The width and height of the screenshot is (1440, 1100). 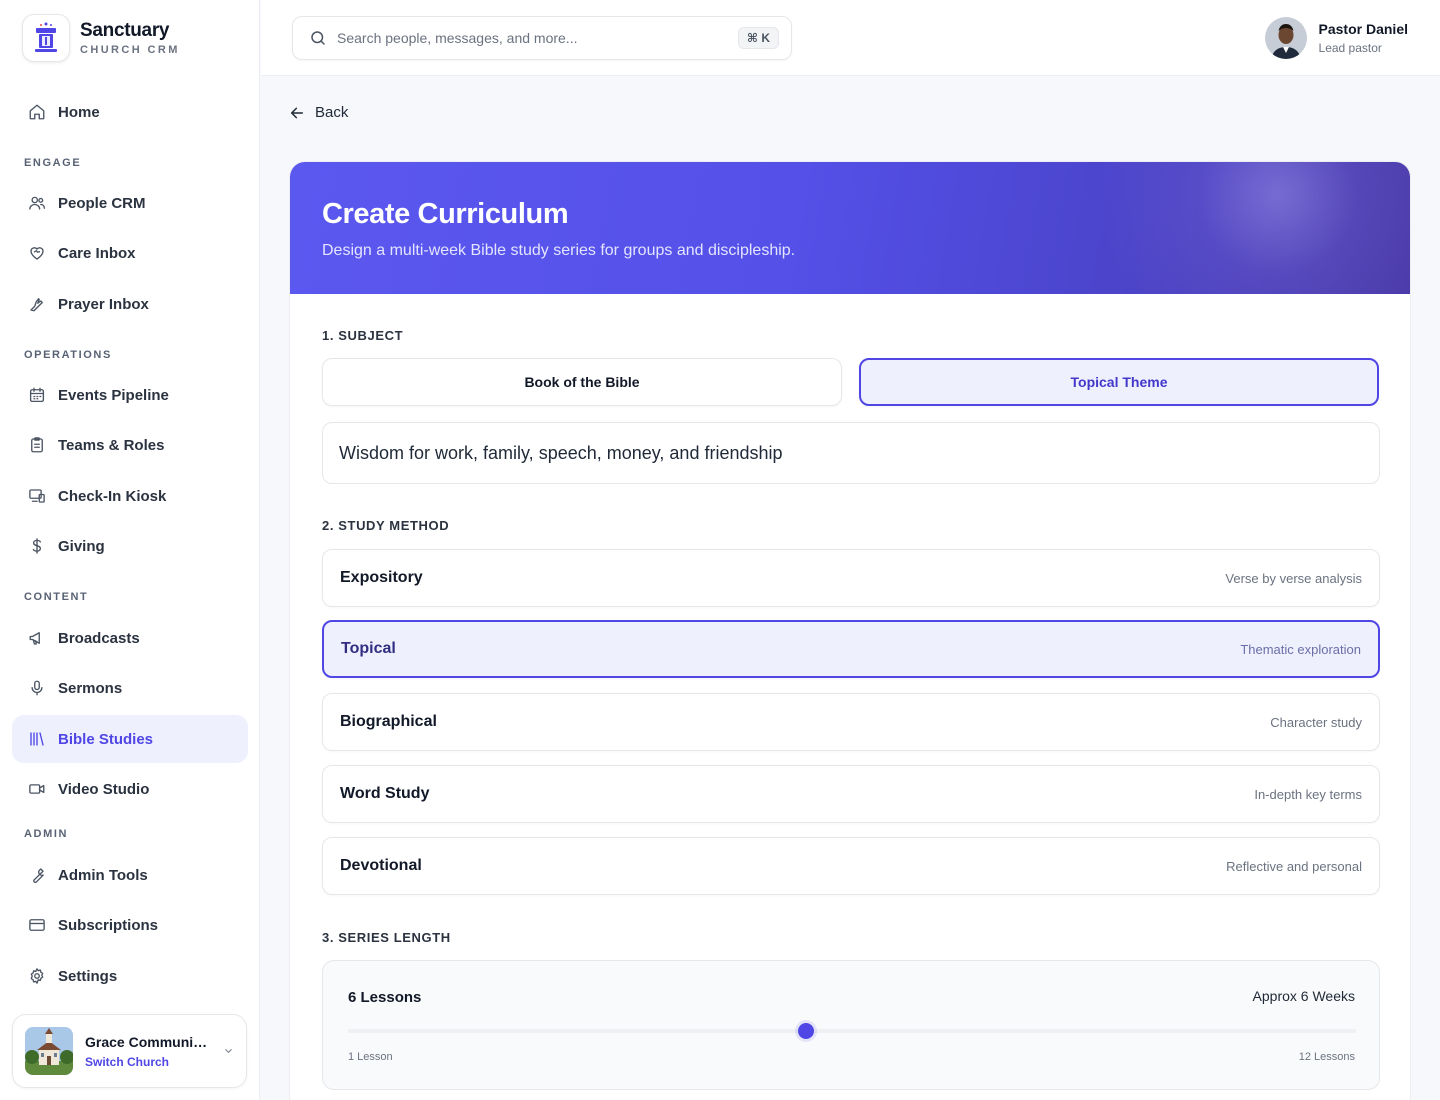 I want to click on search-box: ⌘ K, so click(x=542, y=38).